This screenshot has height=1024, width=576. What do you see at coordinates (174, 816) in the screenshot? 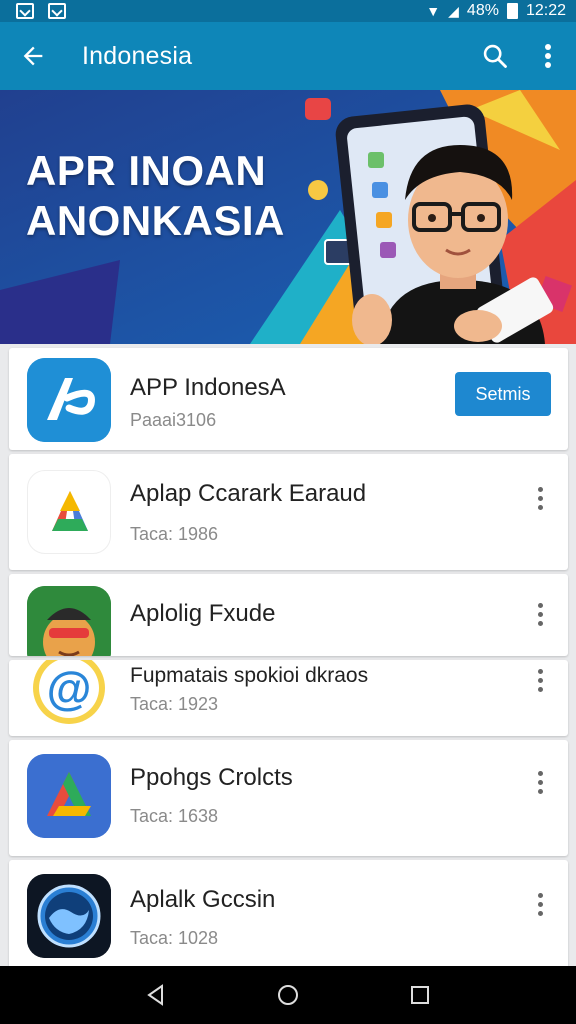
I see `app-meta: Taca: 1638` at bounding box center [174, 816].